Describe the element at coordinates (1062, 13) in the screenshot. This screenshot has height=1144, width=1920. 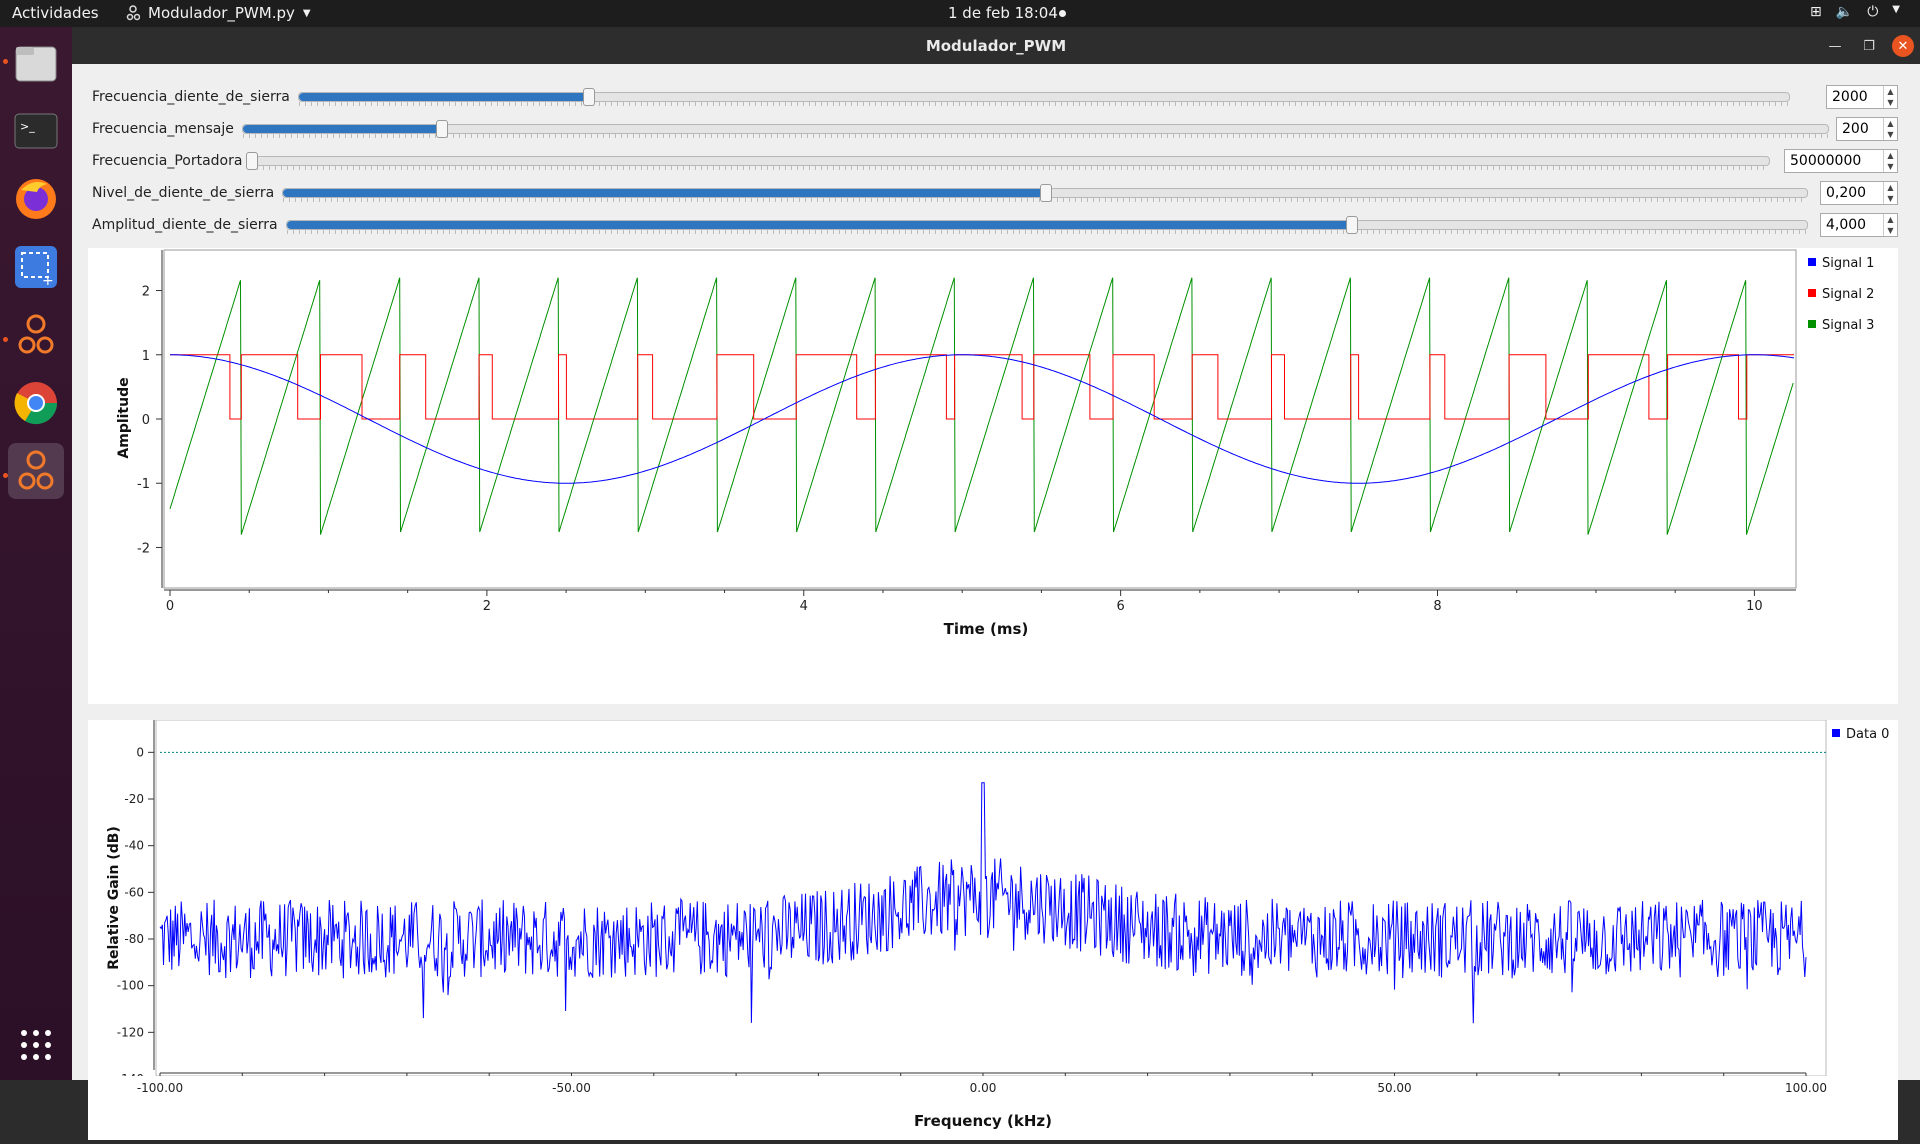
I see `notification-dot-icon` at that location.